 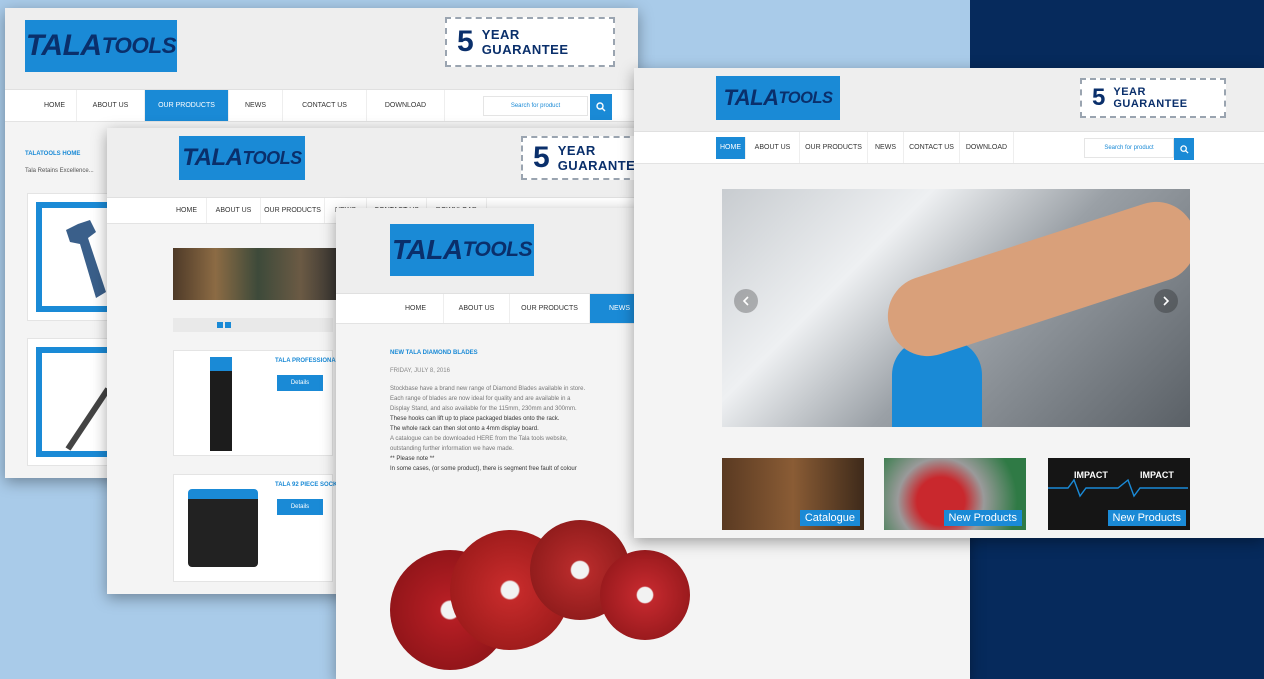 I want to click on product-card-socket-case, so click(x=253, y=528).